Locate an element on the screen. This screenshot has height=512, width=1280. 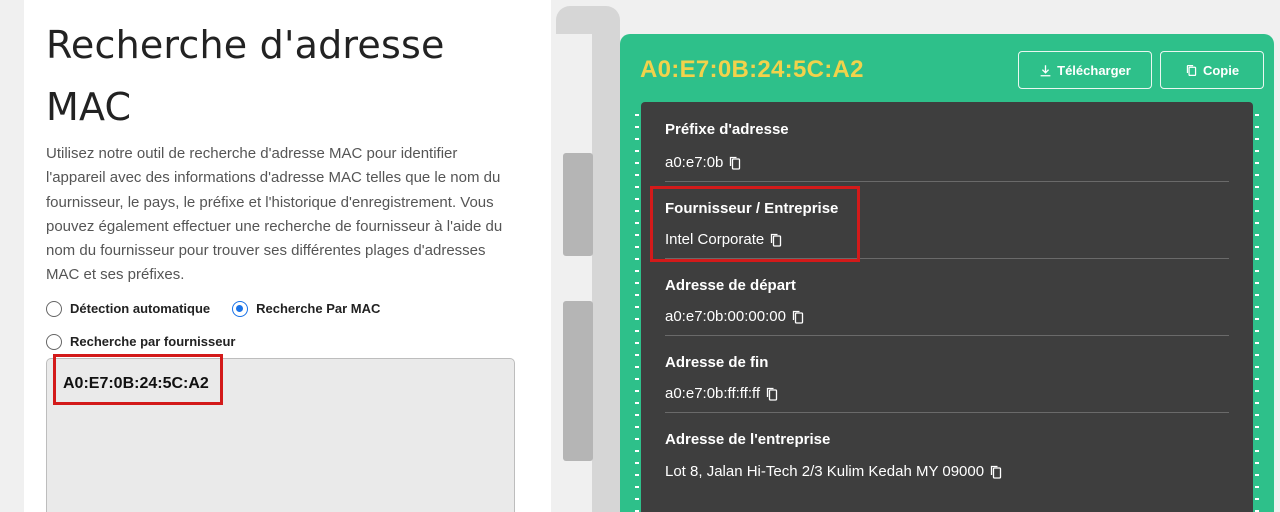
copy-button-label: Copie is located at coordinates (1221, 70).